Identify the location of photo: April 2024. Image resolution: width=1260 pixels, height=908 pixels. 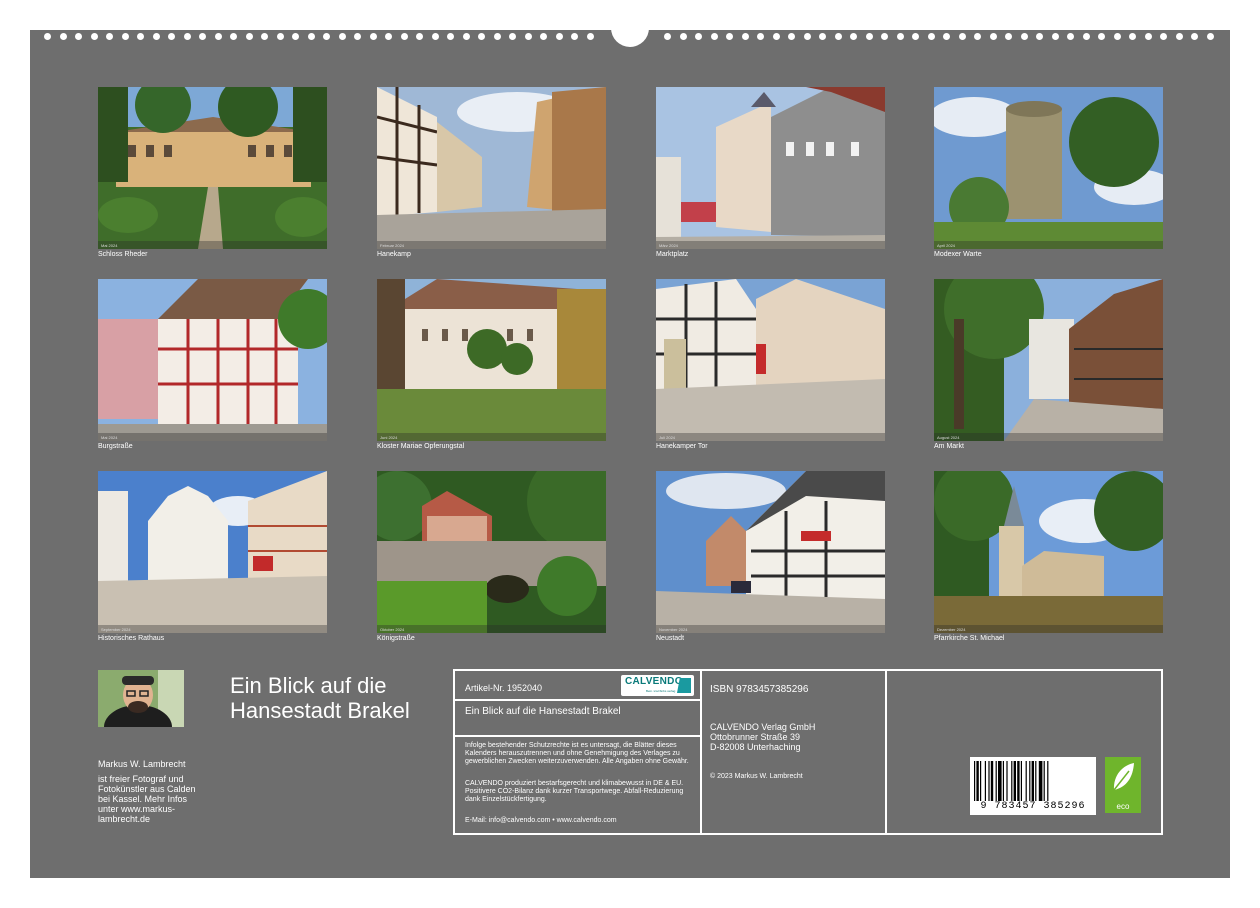
(1048, 168).